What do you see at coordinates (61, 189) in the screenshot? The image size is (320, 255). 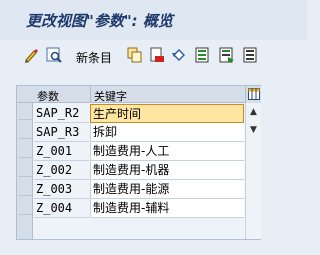 I see `param-cell: Z_003` at bounding box center [61, 189].